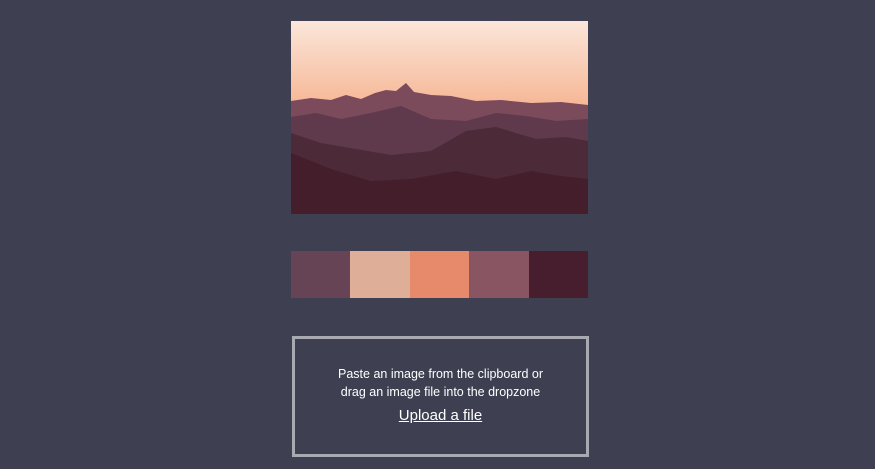 The height and width of the screenshot is (469, 875). What do you see at coordinates (440, 415) in the screenshot?
I see `upload-file-link: Upload a file` at bounding box center [440, 415].